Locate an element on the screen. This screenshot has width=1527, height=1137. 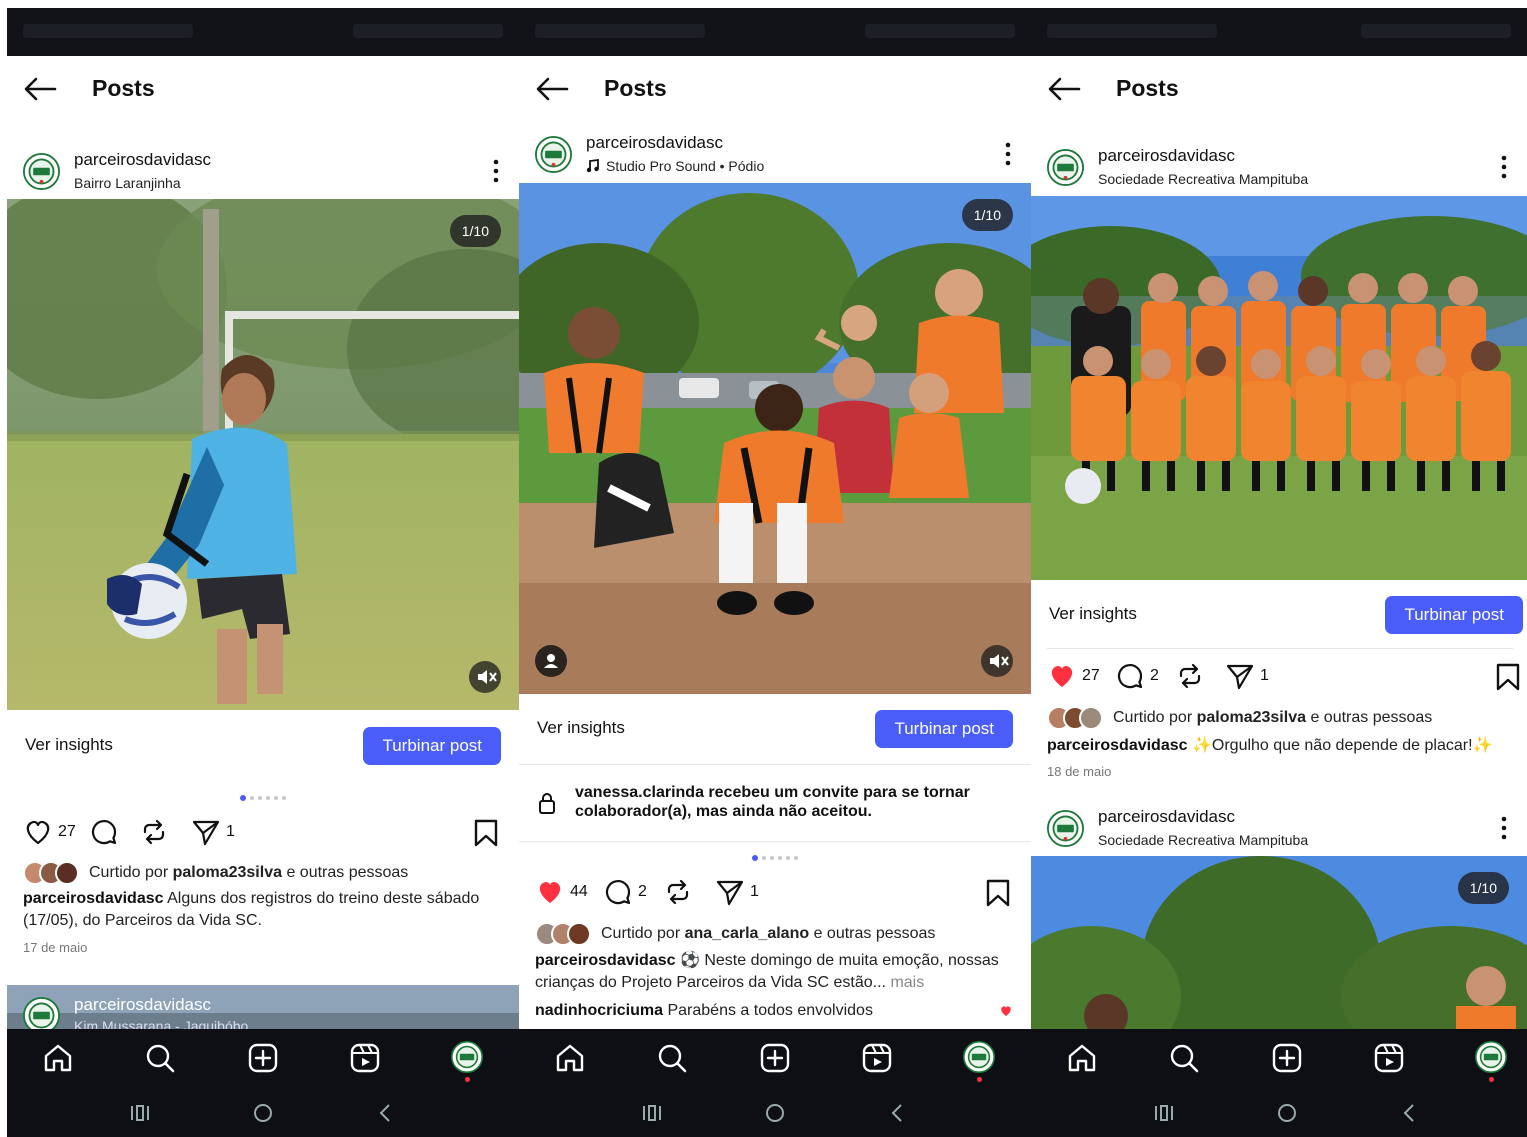
location-label: Kim Mussarana - Jaquibóbo is located at coordinates (161, 1023).